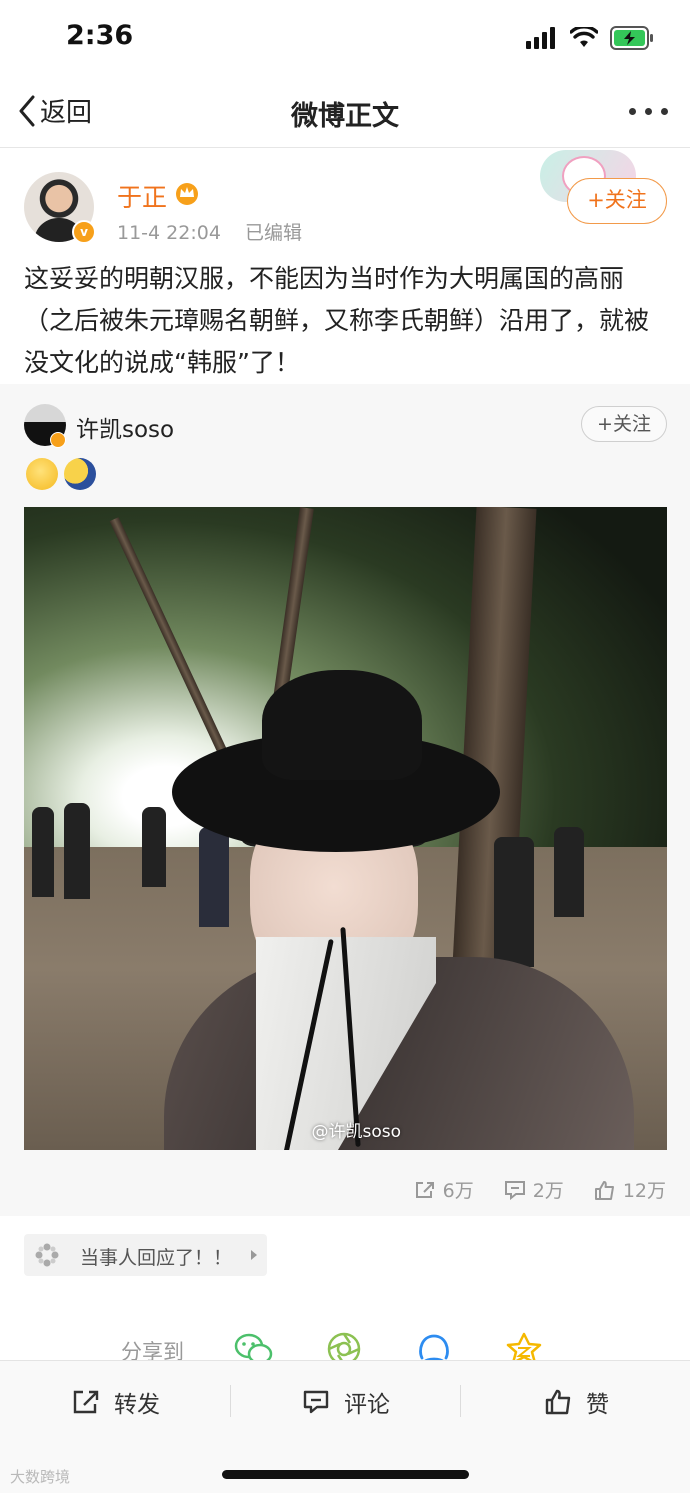 This screenshot has height=1493, width=690. I want to click on repost-count-label: 6万, so click(458, 1191).